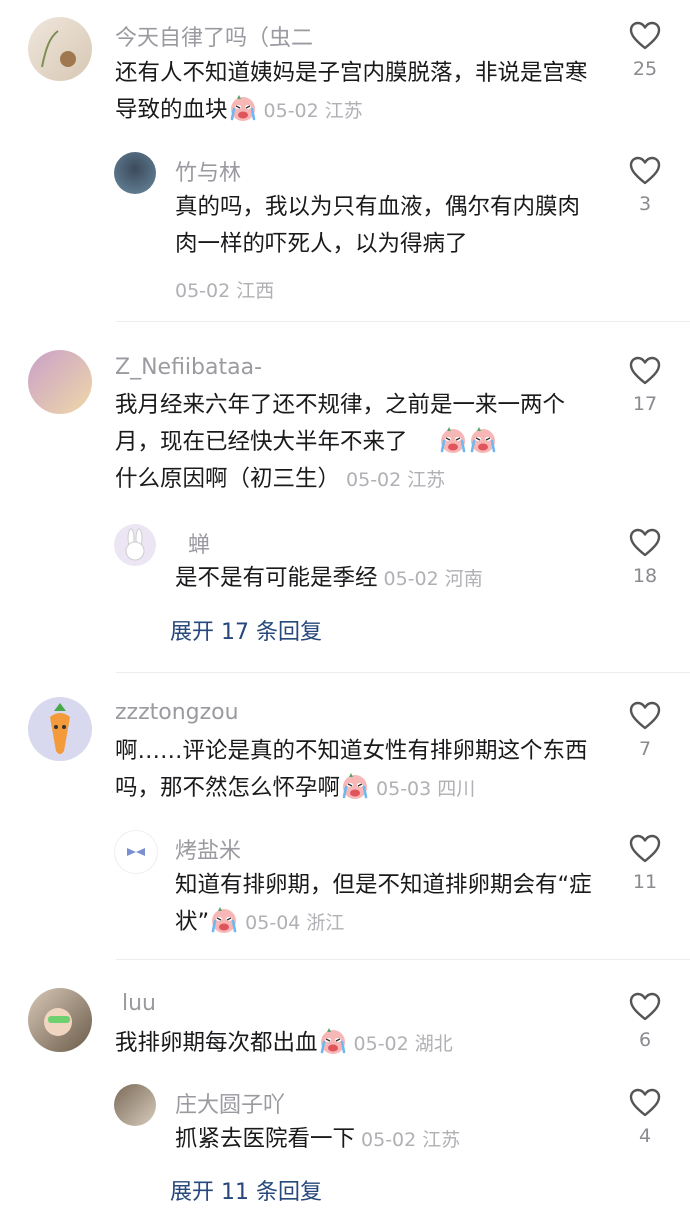  What do you see at coordinates (378, 225) in the screenshot?
I see `reply-text: 真的吗，我以为只有血液，偶尔有内膜肉肉一样的吓死人，以为得病了` at bounding box center [378, 225].